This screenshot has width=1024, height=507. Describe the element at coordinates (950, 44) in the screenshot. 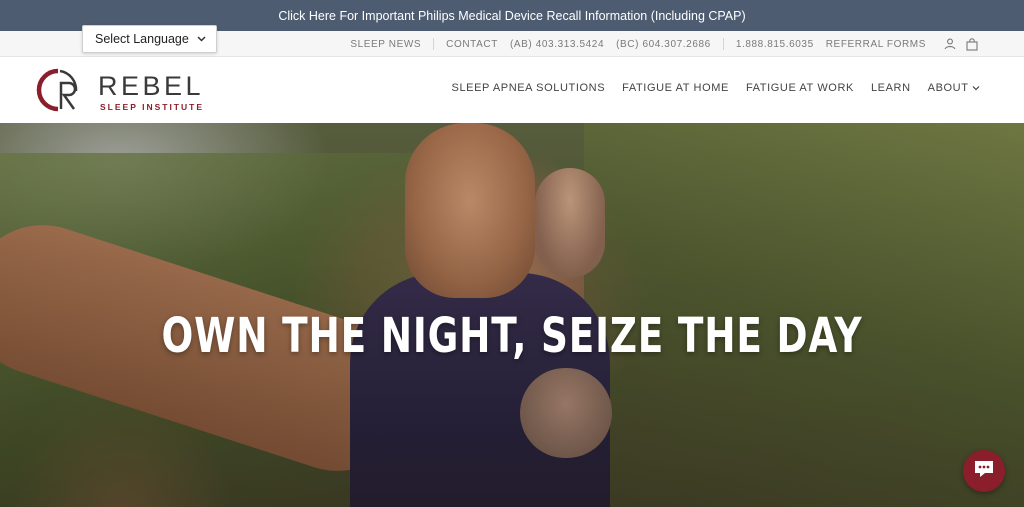

I see `user-icon` at that location.